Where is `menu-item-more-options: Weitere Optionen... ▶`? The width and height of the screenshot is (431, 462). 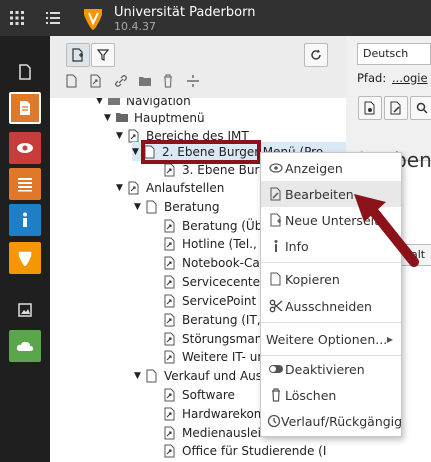
menu-item-more-options: Weitere Optionen... ▶ is located at coordinates (331, 339).